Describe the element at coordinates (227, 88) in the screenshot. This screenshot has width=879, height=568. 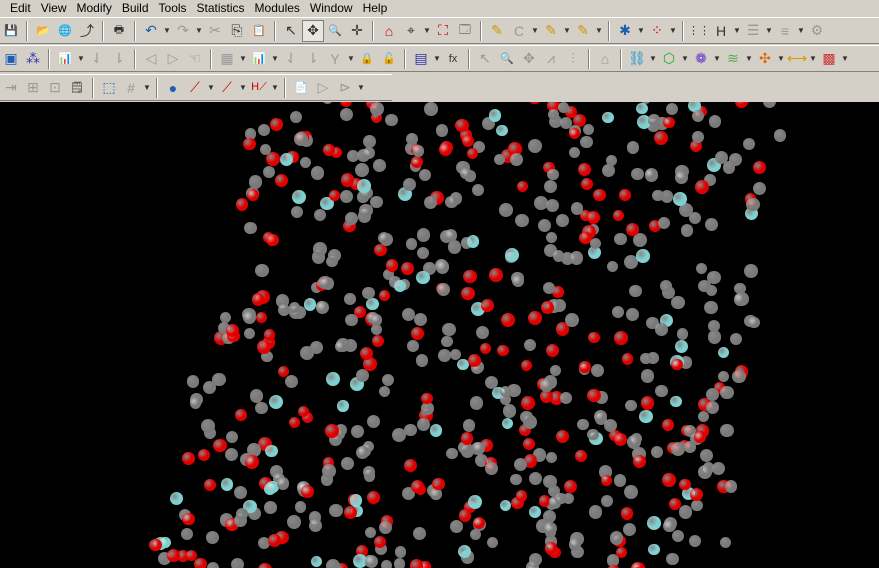
I see `modify-bond-button: ⟋` at that location.